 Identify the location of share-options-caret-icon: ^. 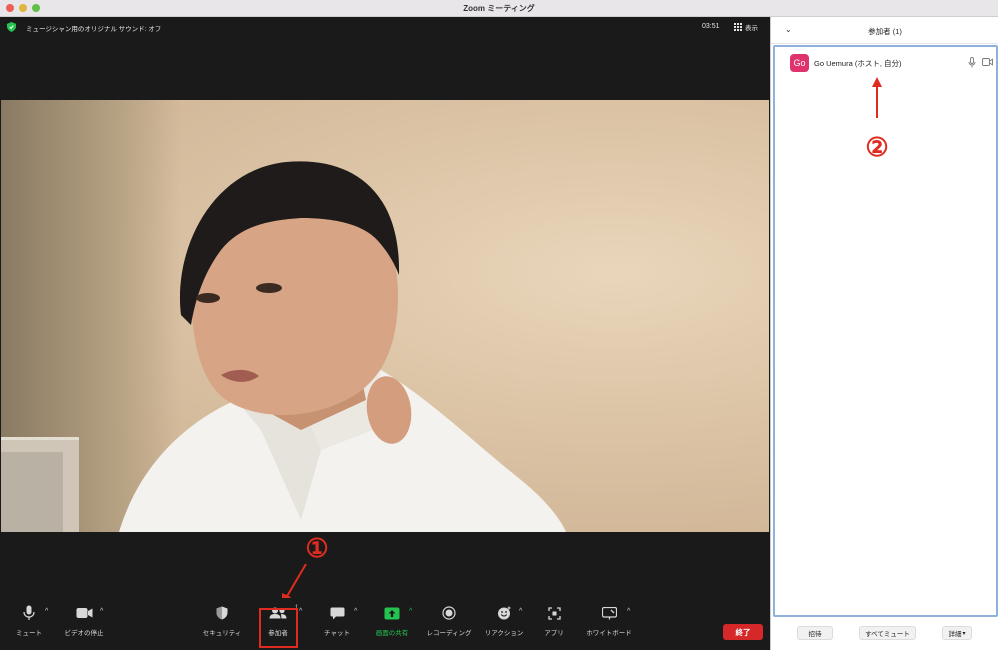
(410, 611).